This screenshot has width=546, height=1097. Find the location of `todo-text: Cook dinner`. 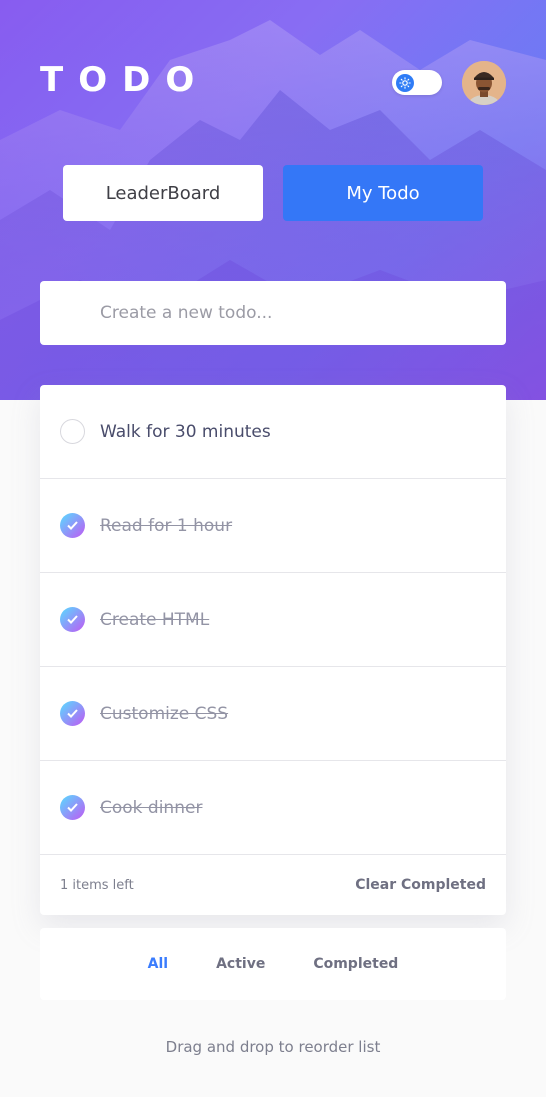

todo-text: Cook dinner is located at coordinates (151, 807).